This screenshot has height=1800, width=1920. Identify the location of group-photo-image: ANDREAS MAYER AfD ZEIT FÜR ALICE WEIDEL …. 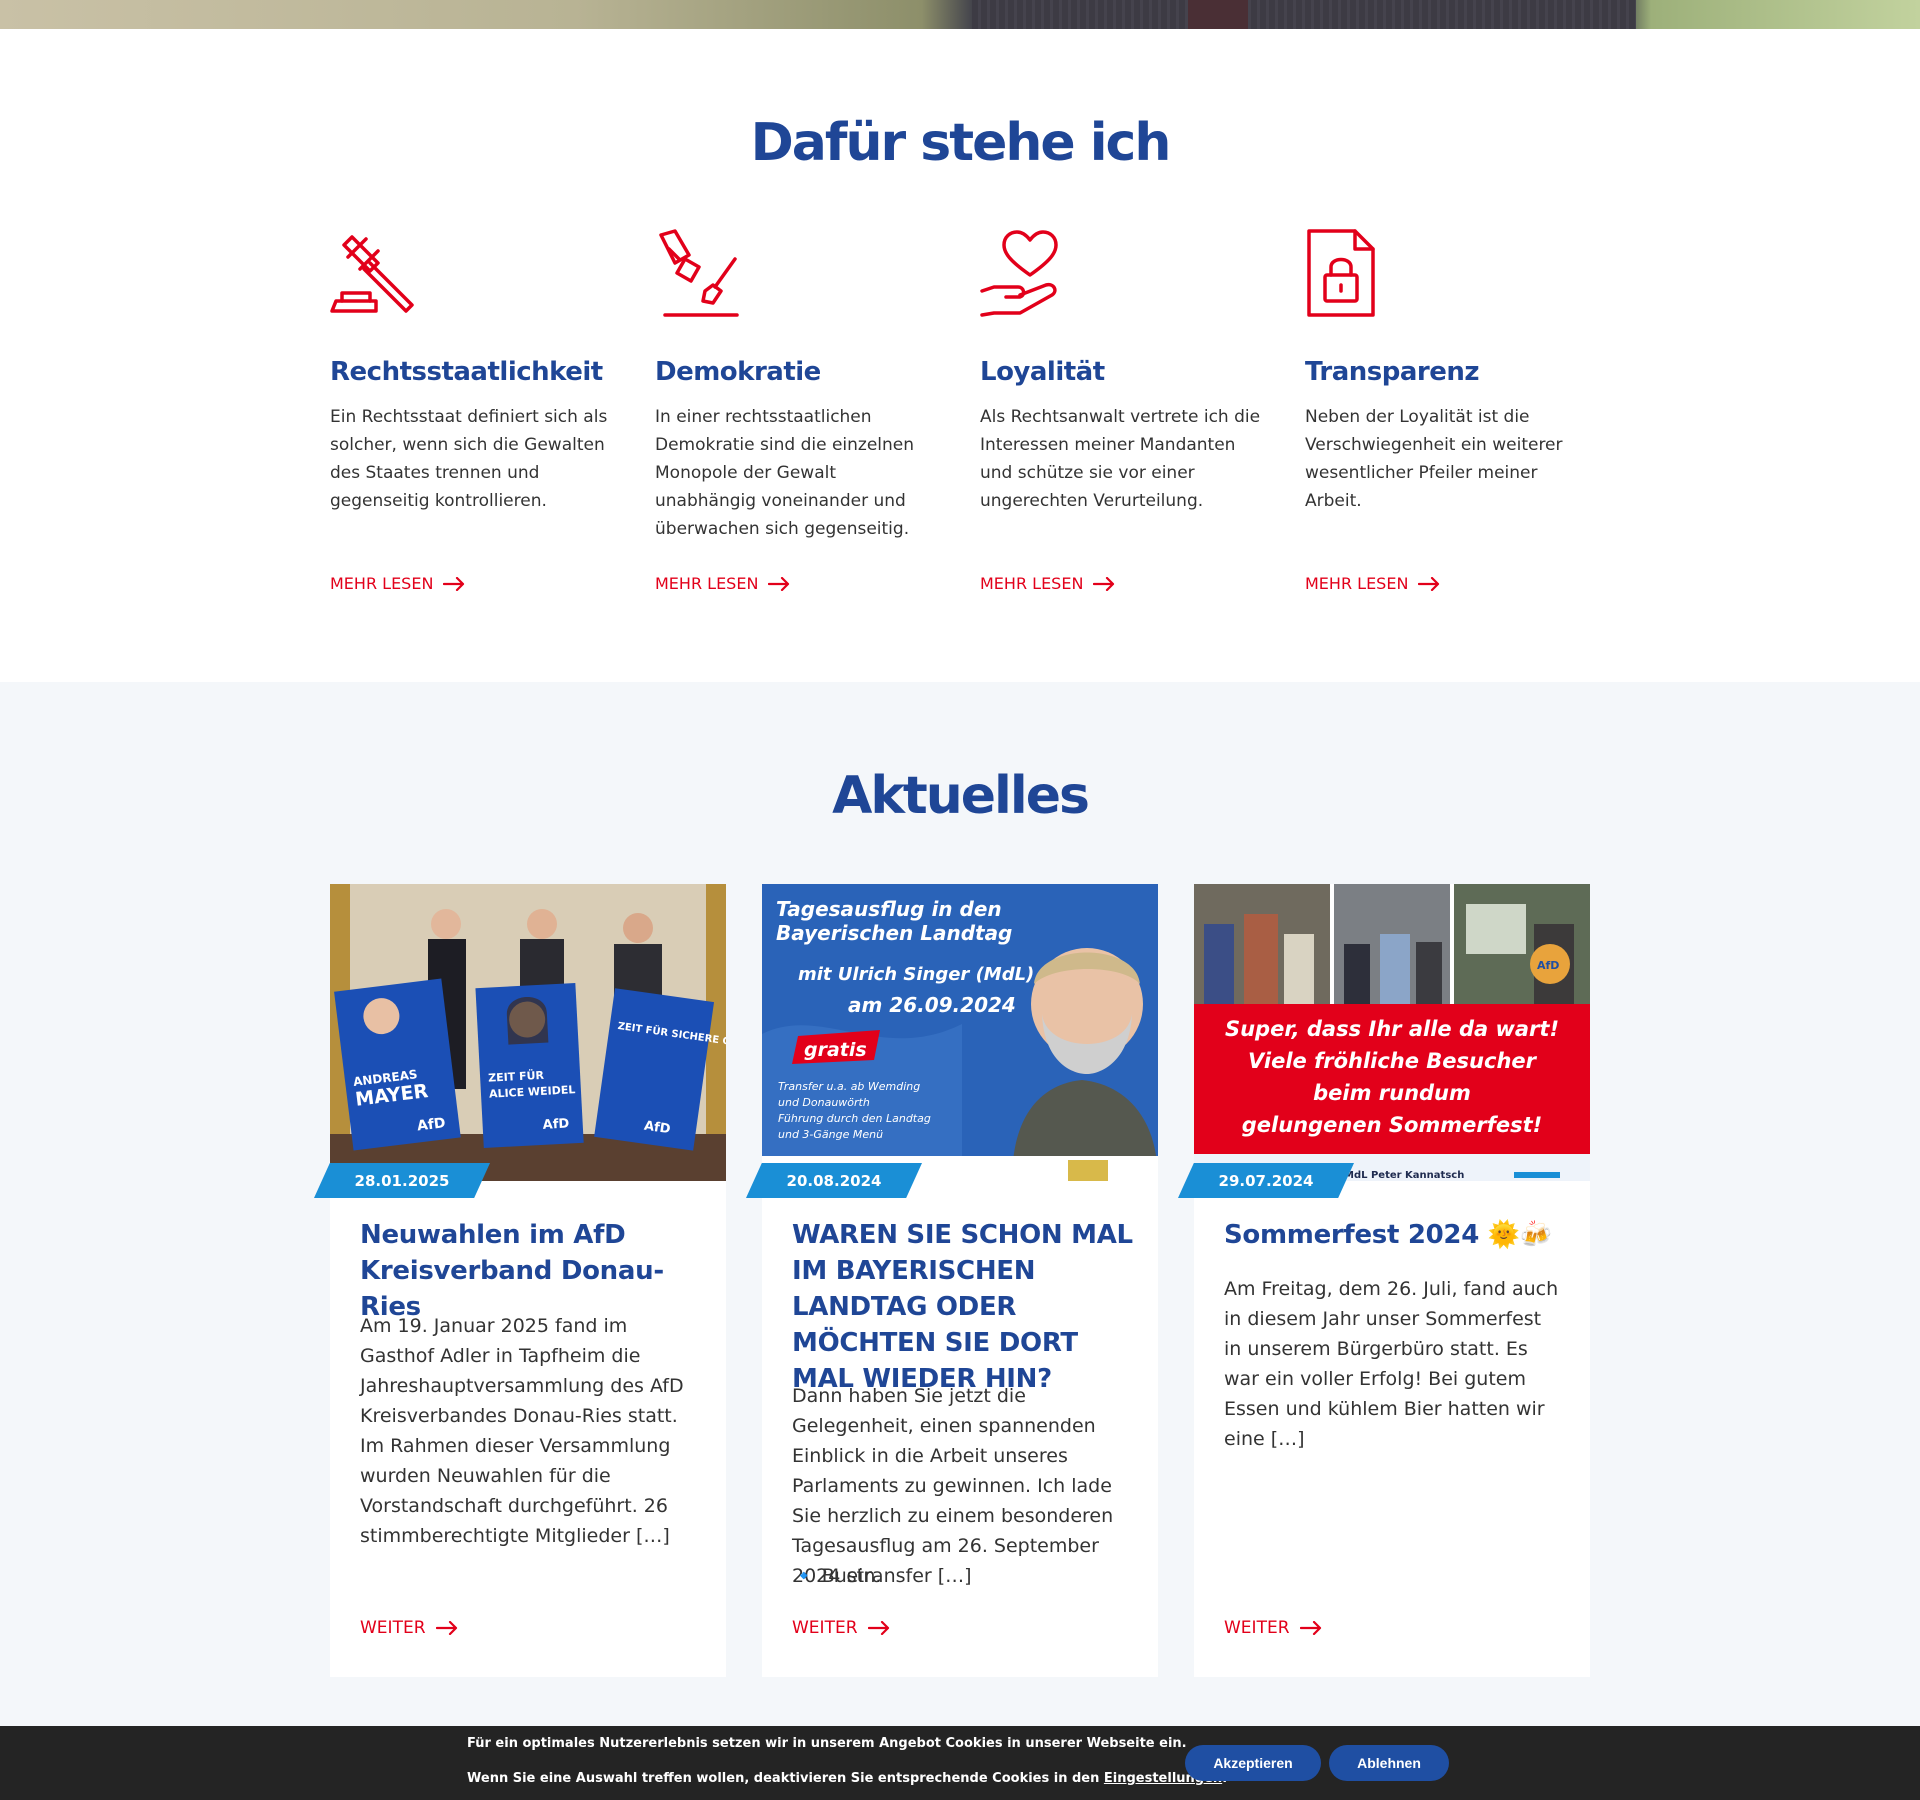
(528, 1032).